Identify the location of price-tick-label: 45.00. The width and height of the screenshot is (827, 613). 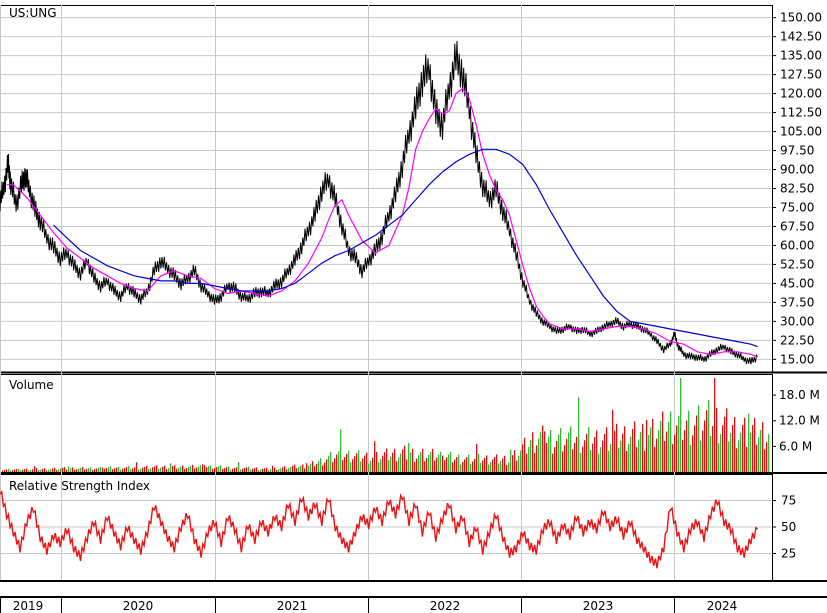
(797, 283).